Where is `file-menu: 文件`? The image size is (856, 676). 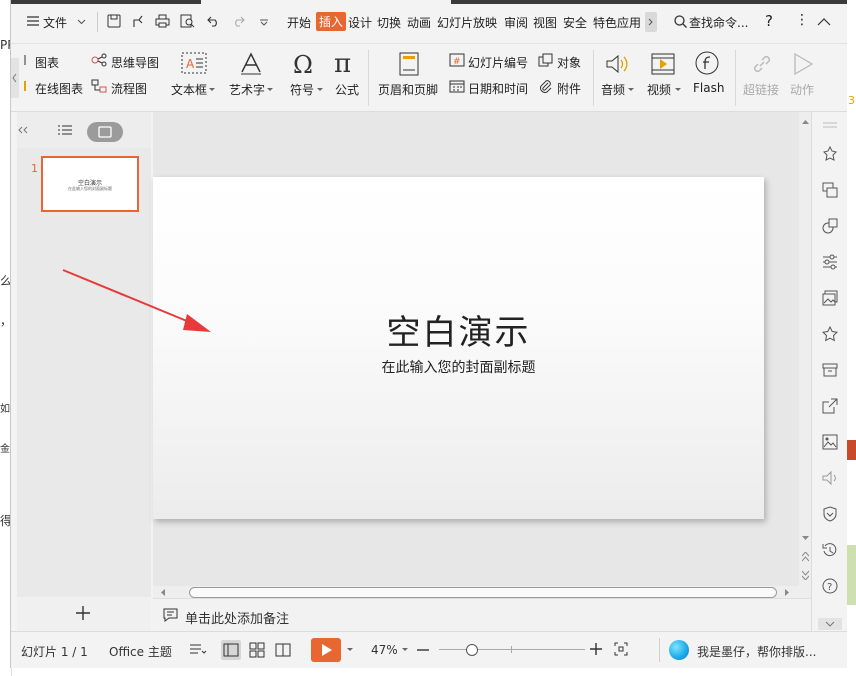 file-menu: 文件 is located at coordinates (55, 22).